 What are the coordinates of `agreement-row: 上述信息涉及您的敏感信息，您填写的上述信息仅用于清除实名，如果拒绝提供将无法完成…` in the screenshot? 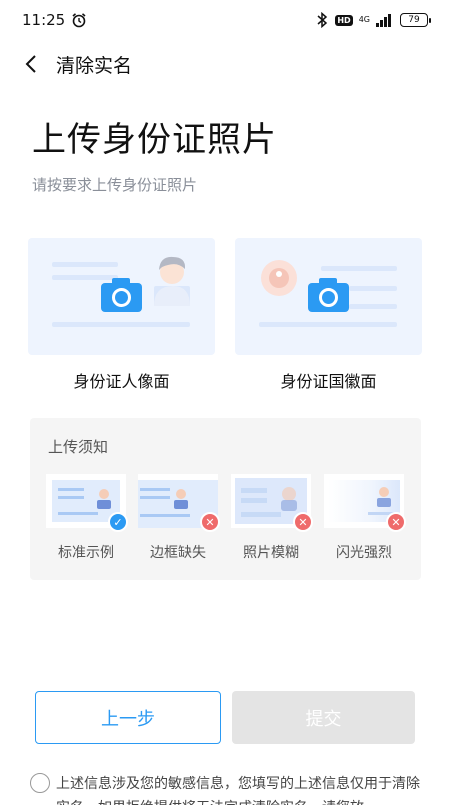 It's located at (230, 788).